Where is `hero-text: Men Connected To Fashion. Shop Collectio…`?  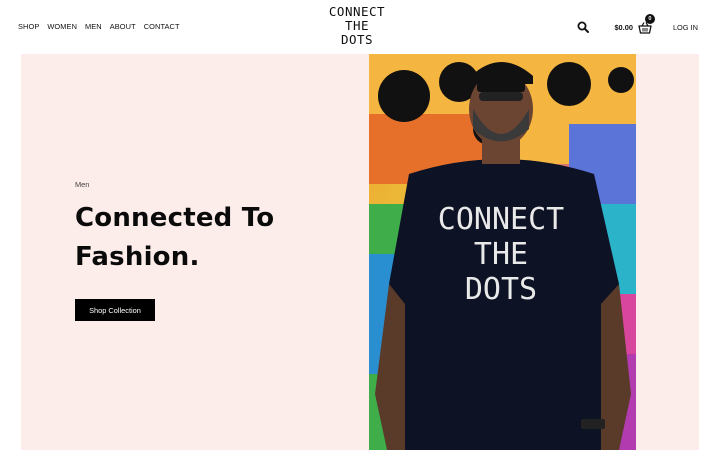
hero-text: Men Connected To Fashion. Shop Collectio… is located at coordinates (195, 250).